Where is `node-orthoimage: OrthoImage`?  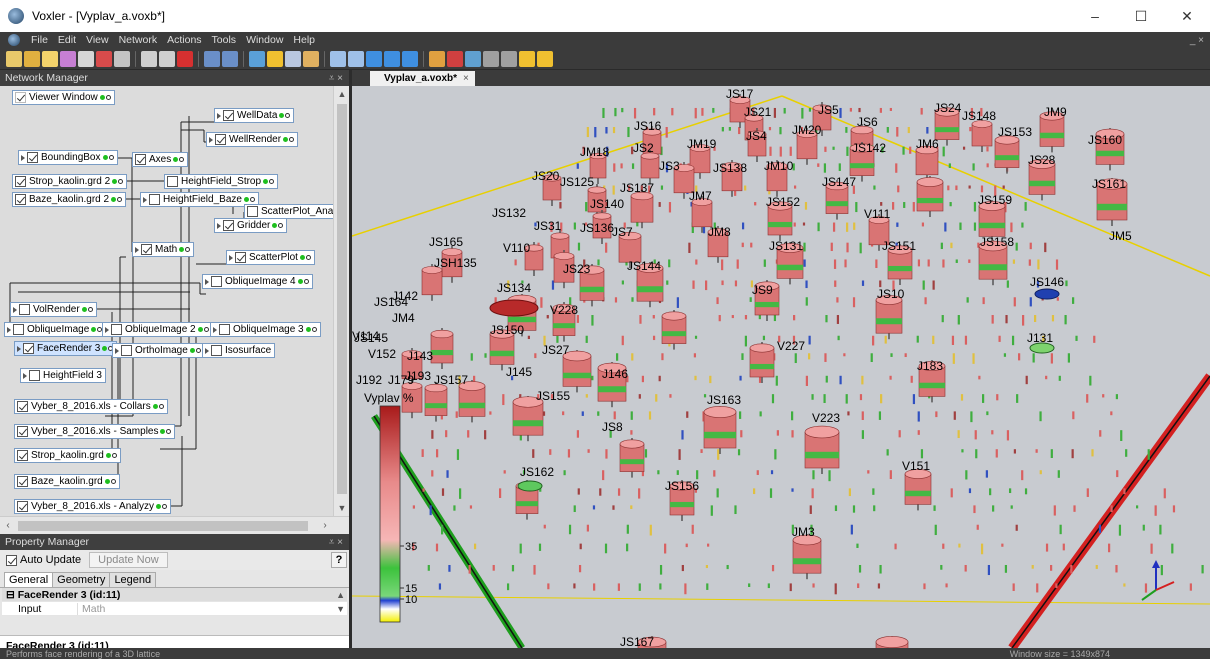
node-orthoimage: OrthoImage is located at coordinates (158, 350).